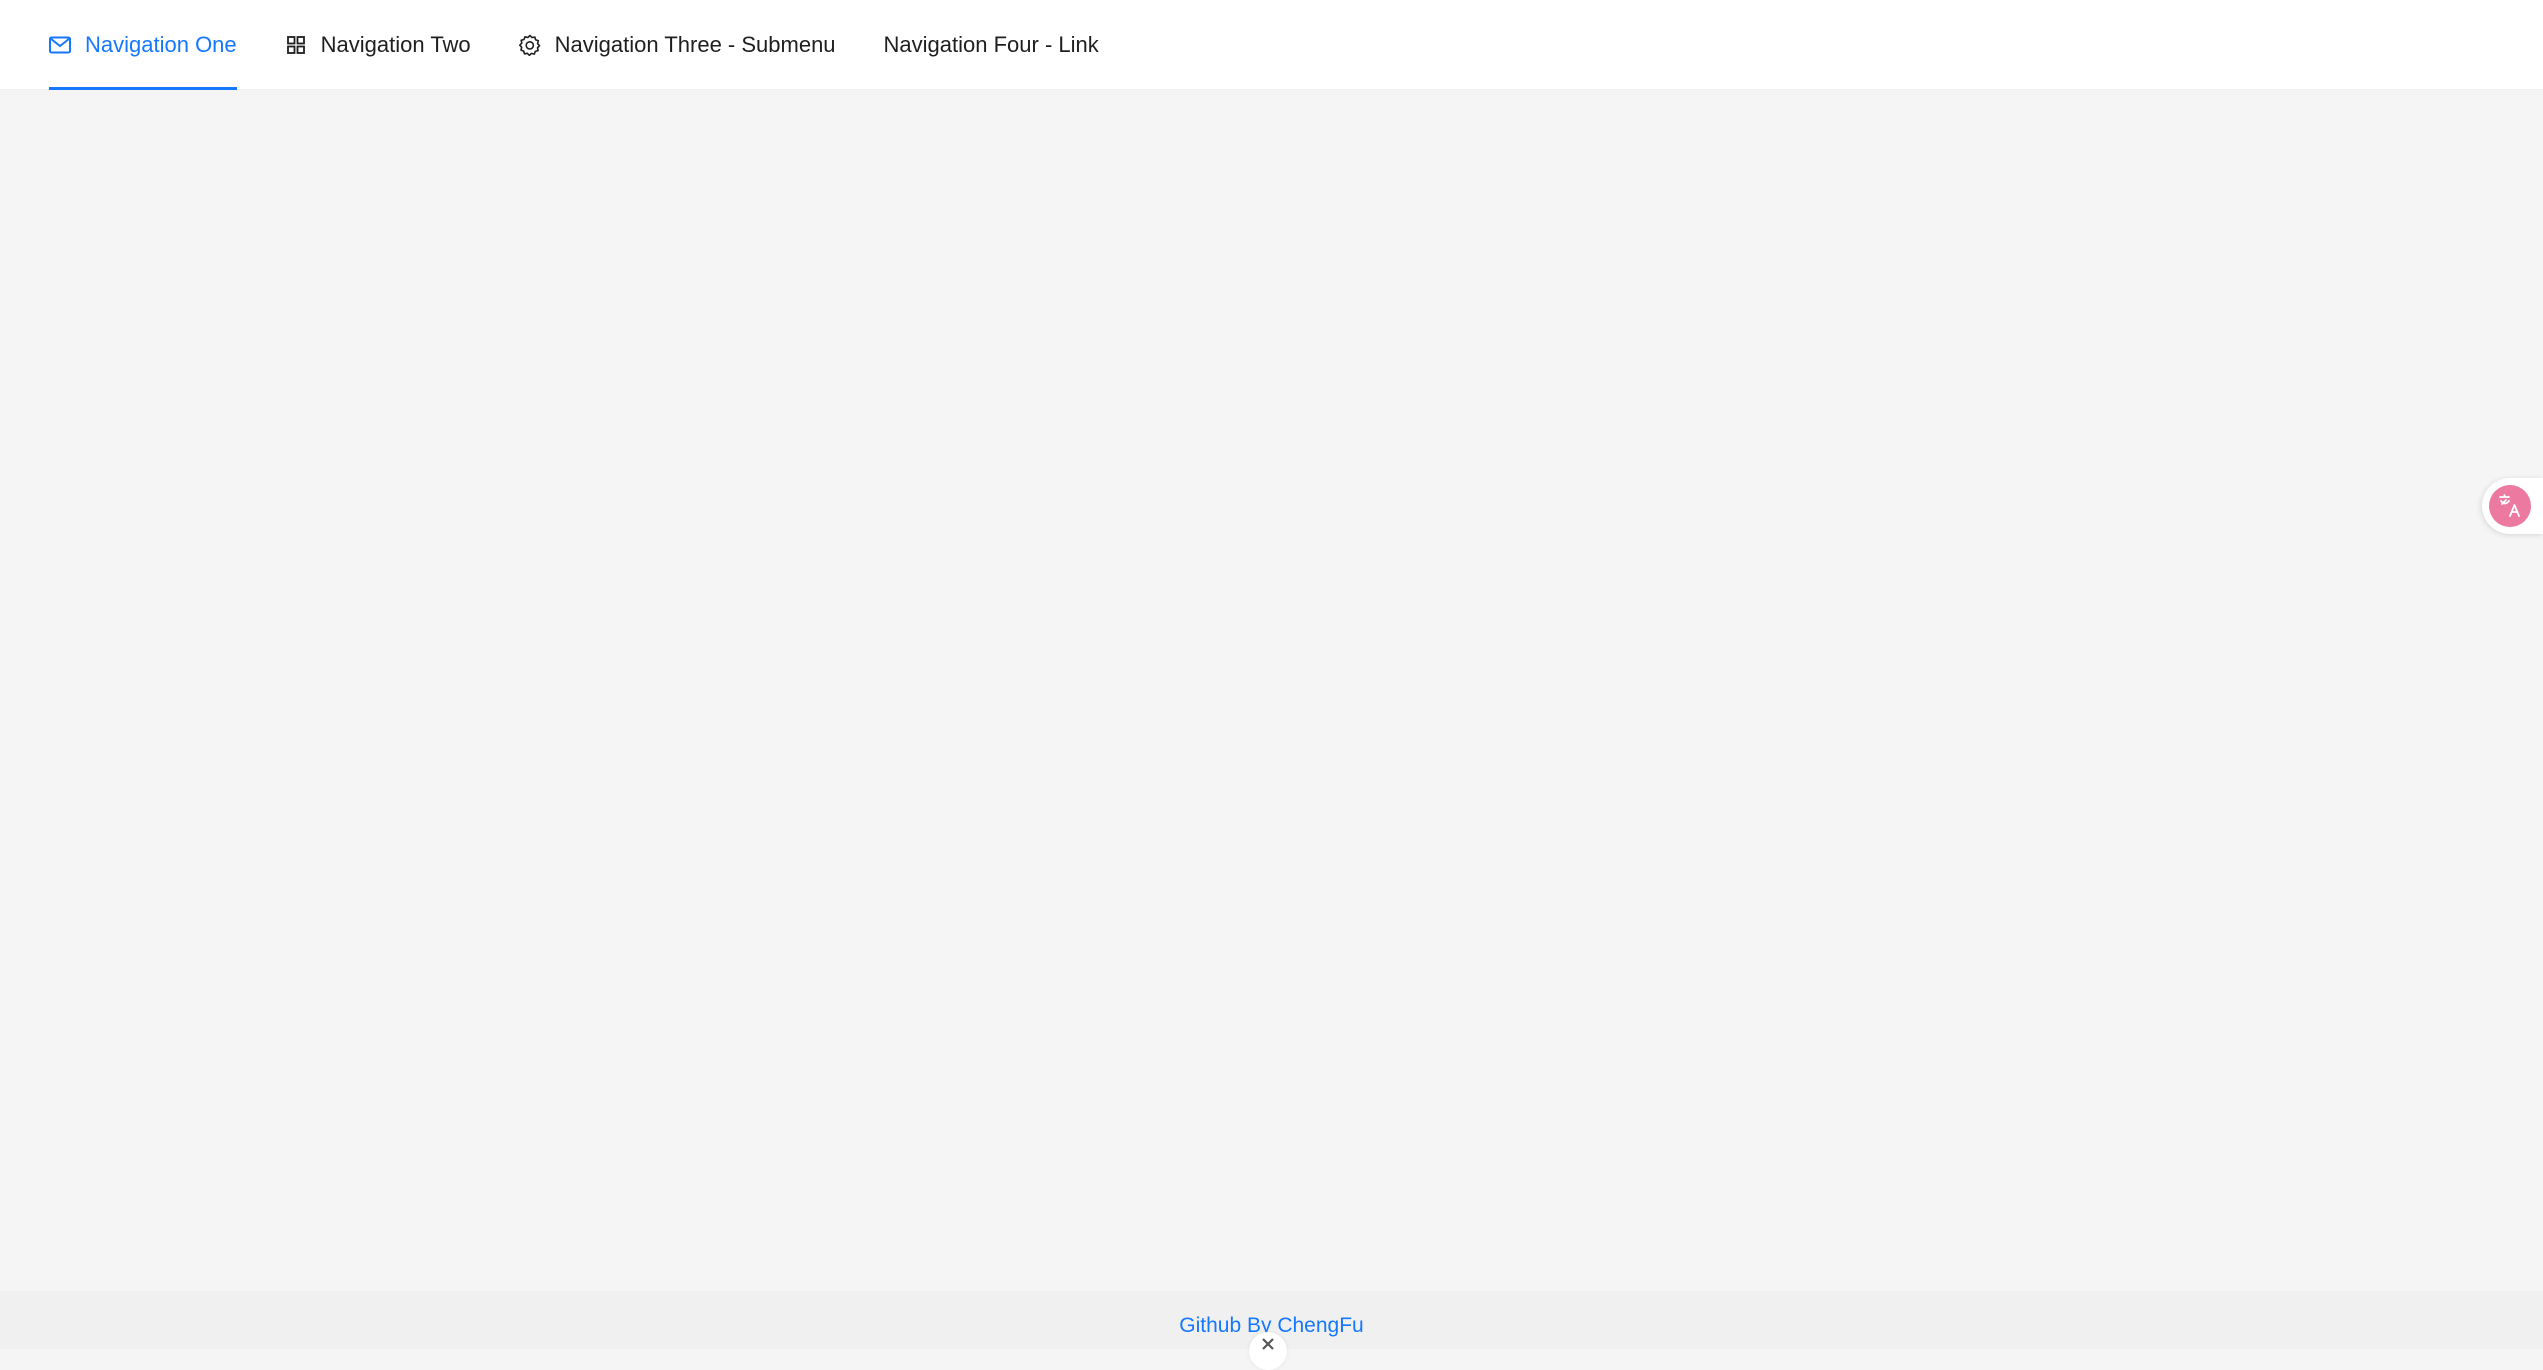 The height and width of the screenshot is (1370, 2543). Describe the element at coordinates (695, 44) in the screenshot. I see `menu-item-label: Navigation Three - Submenu` at that location.